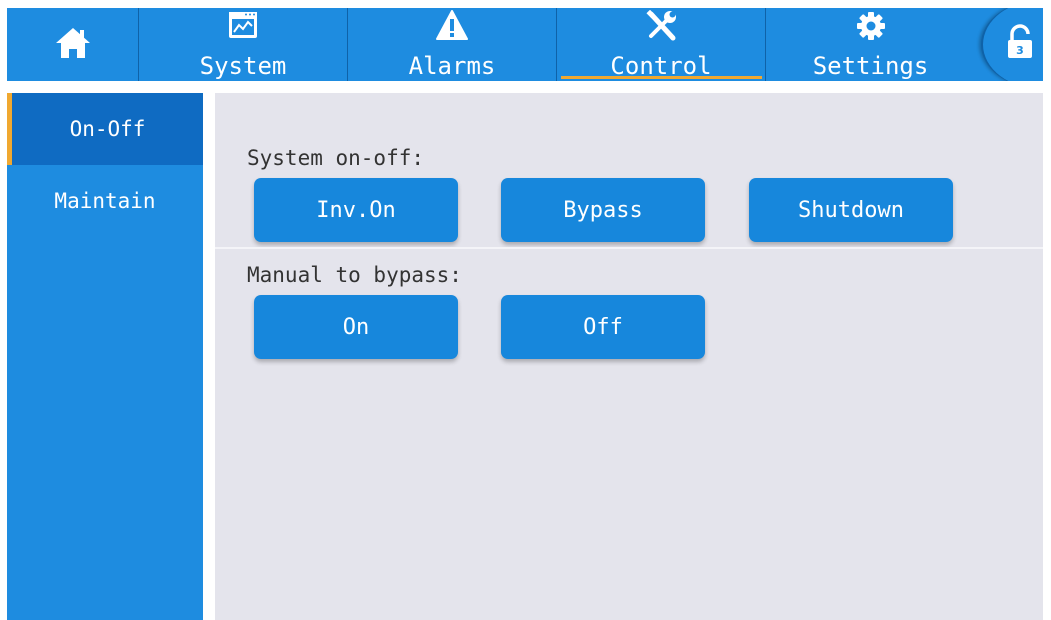 This screenshot has height=620, width=1051. I want to click on tab-system-label: System, so click(243, 66).